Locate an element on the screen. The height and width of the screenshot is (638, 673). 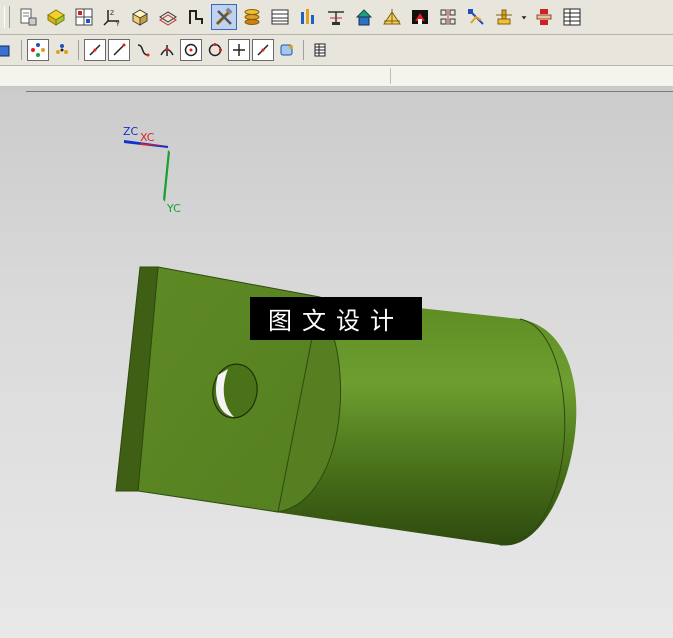
line-icon is located at coordinates (95, 50).